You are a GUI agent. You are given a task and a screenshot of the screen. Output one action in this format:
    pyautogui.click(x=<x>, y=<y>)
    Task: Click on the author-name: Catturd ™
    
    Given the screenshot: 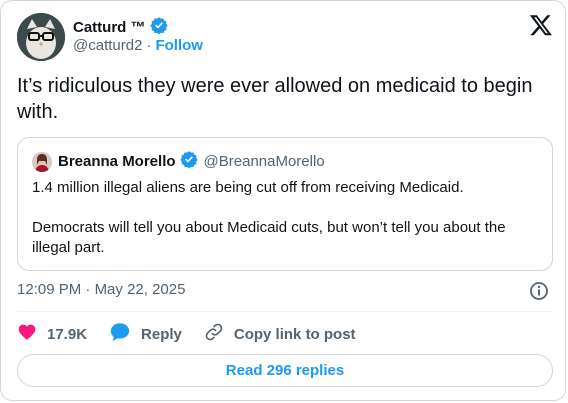 What is the action you would take?
    pyautogui.click(x=109, y=27)
    